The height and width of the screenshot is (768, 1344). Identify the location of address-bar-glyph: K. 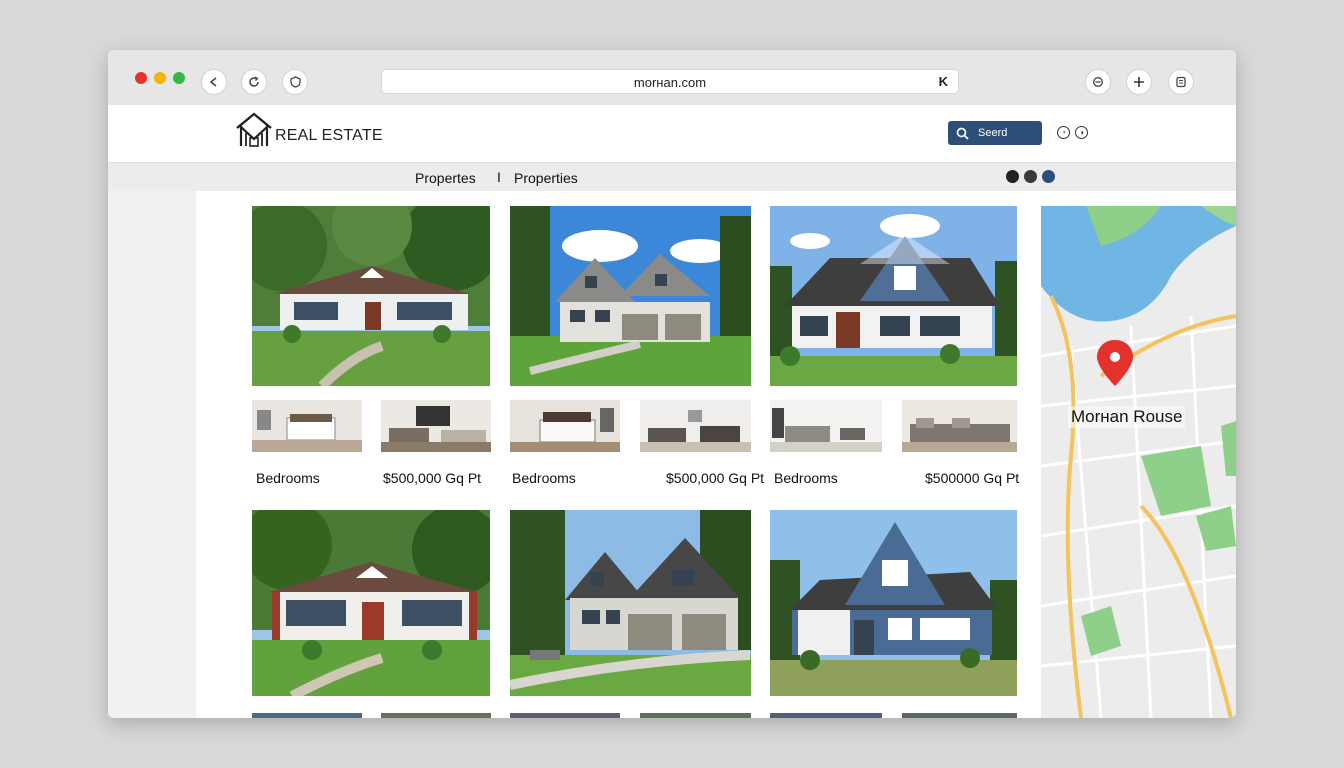
(943, 81).